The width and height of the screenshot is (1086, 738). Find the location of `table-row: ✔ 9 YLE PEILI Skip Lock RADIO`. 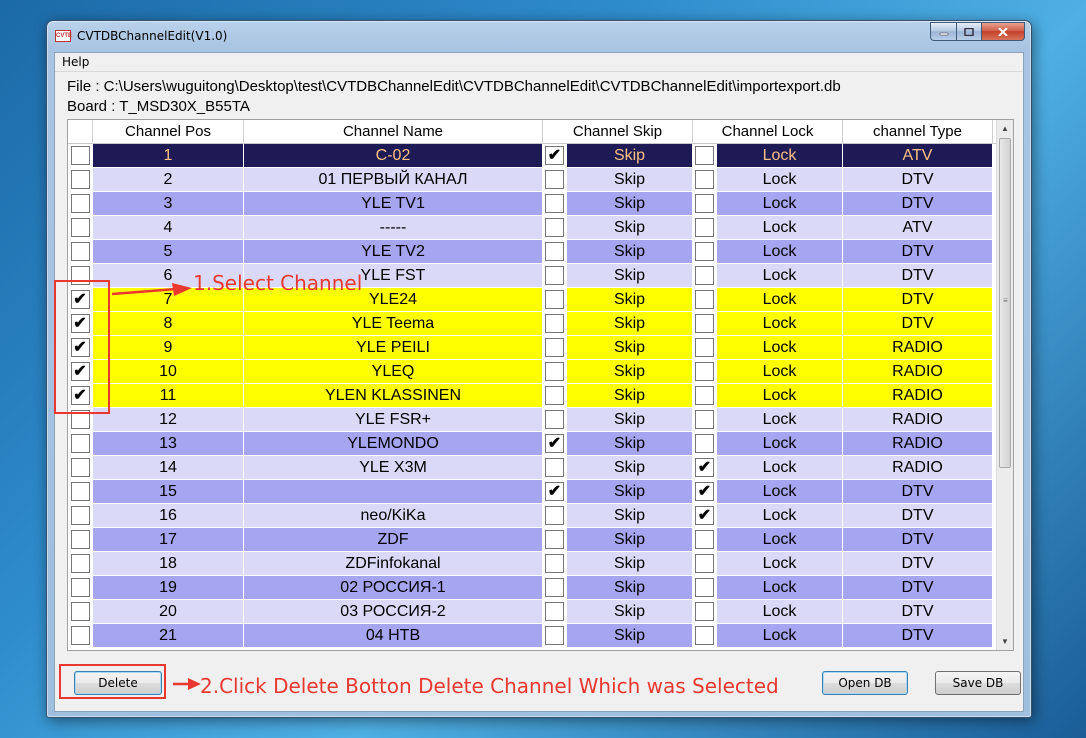

table-row: ✔ 9 YLE PEILI Skip Lock RADIO is located at coordinates (532, 348).